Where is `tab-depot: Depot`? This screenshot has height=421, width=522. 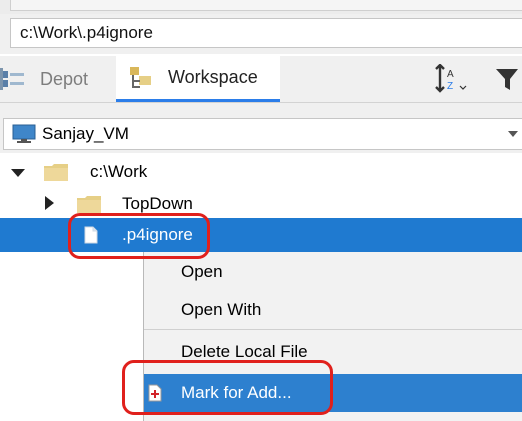 tab-depot: Depot is located at coordinates (55, 79).